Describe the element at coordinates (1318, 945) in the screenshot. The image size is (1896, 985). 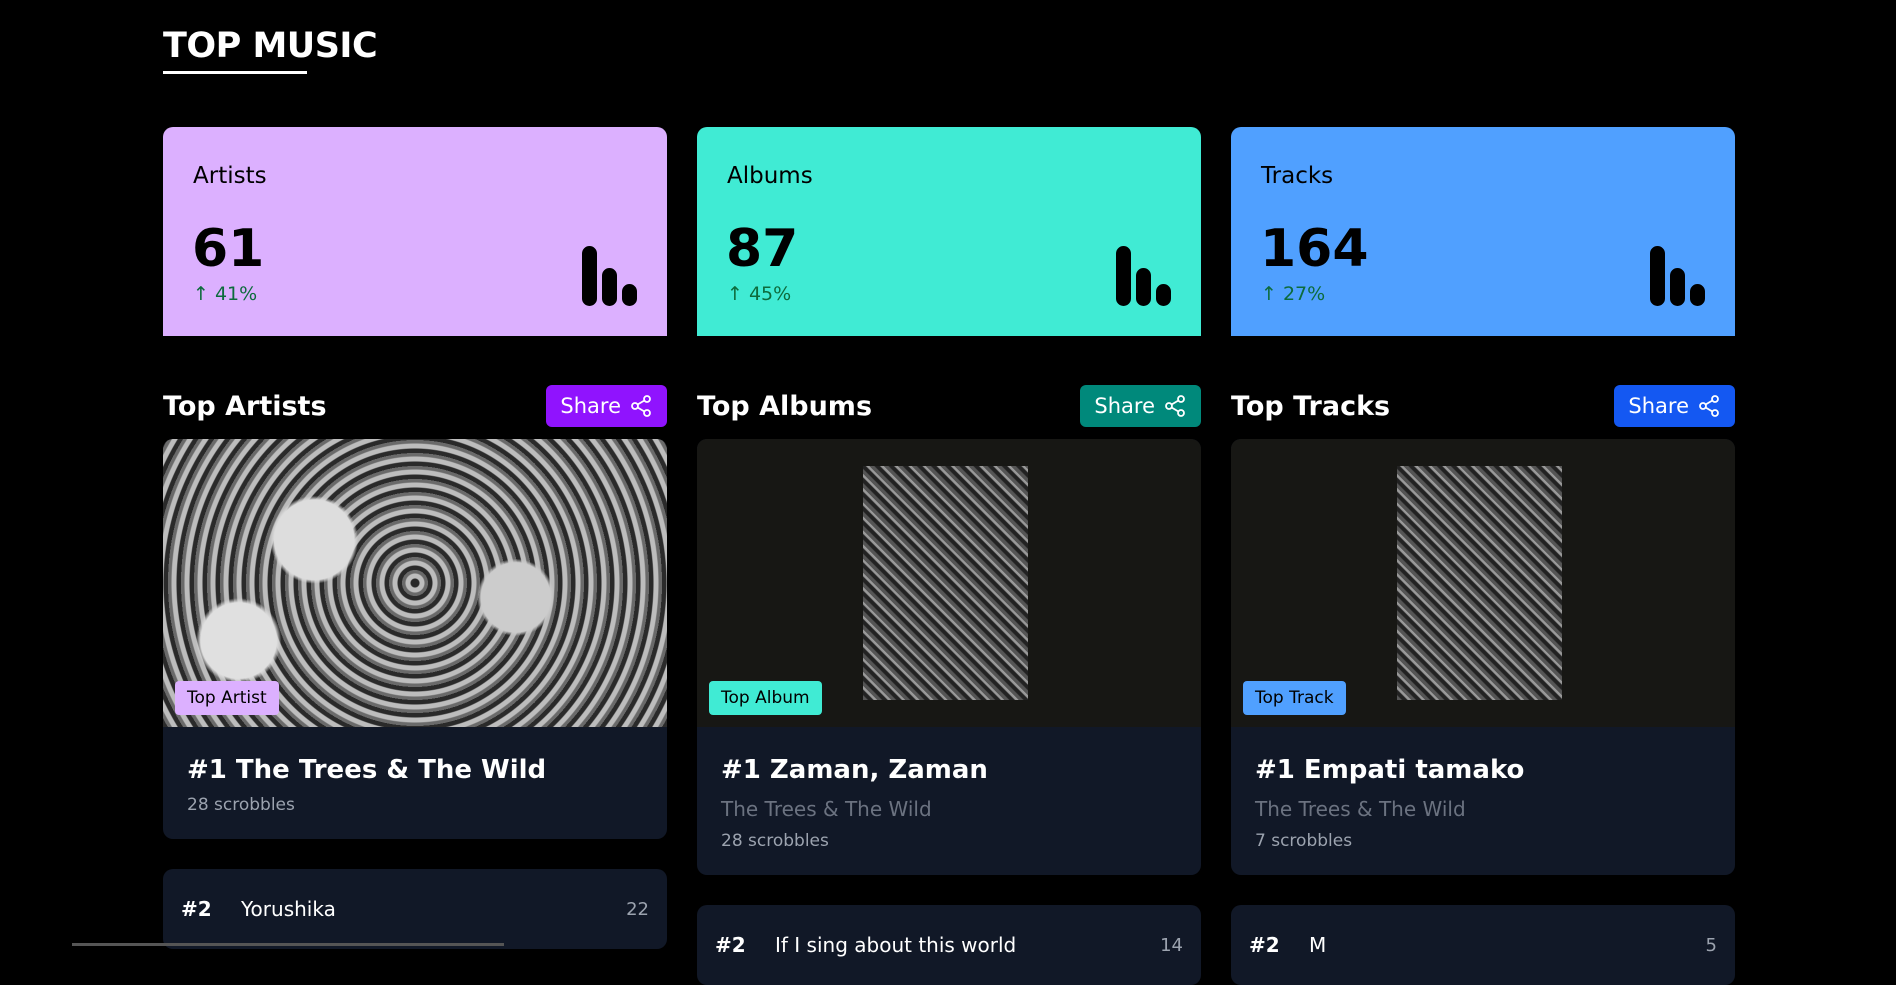
I see `list-name: M` at that location.